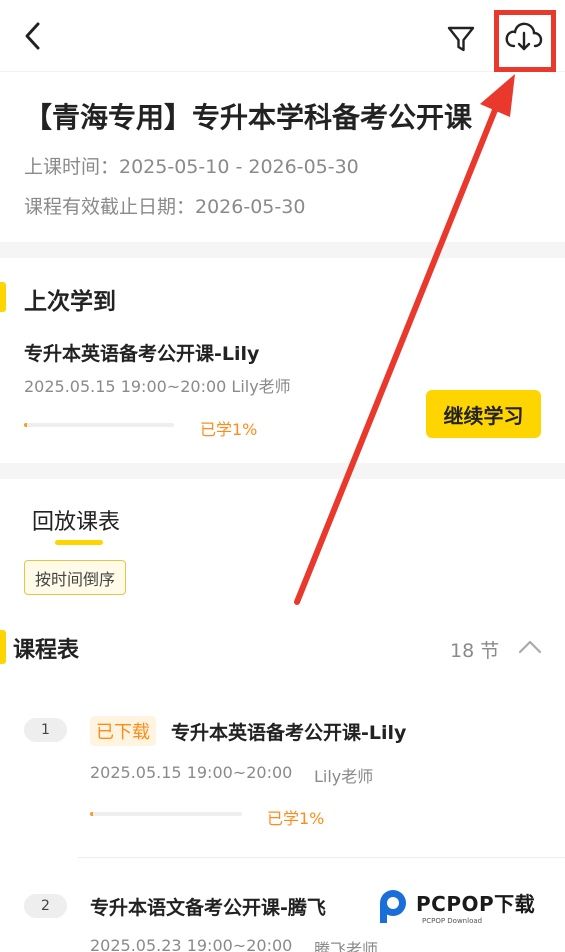 This screenshot has height=952, width=565. Describe the element at coordinates (476, 903) in the screenshot. I see `watermark-text: PCPOP下载` at that location.